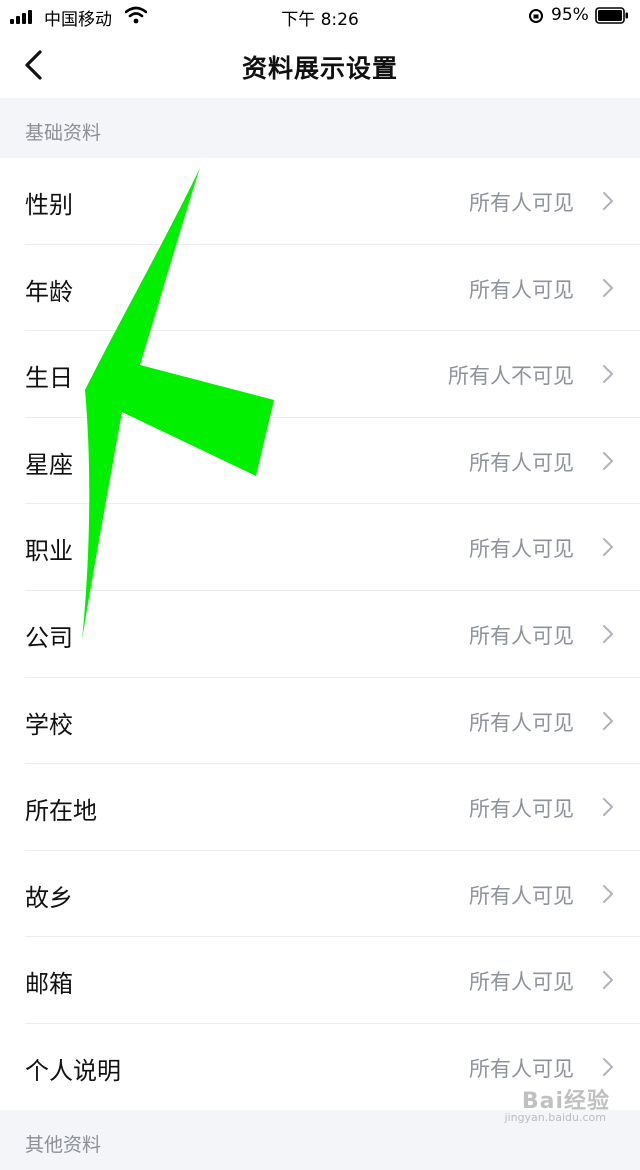 This screenshot has height=1170, width=640. Describe the element at coordinates (320, 980) in the screenshot. I see `setting-row-email: 邮箱 所有人可见` at that location.